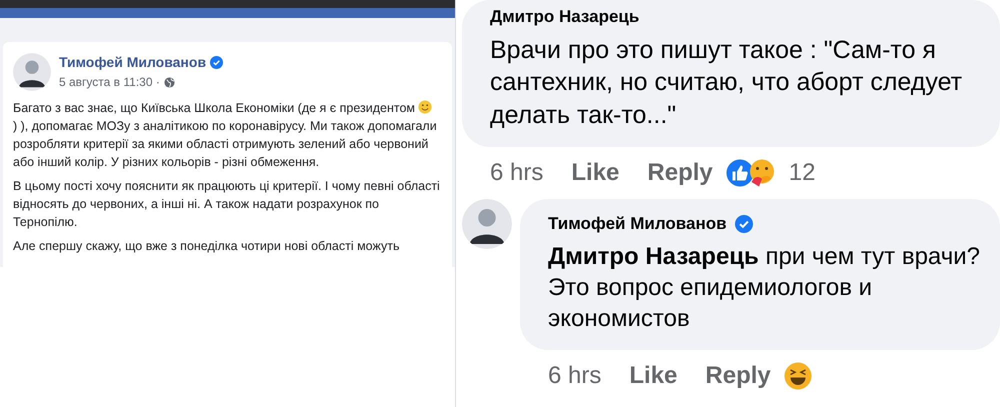 Image resolution: width=1000 pixels, height=407 pixels. I want to click on avatar, so click(32, 71).